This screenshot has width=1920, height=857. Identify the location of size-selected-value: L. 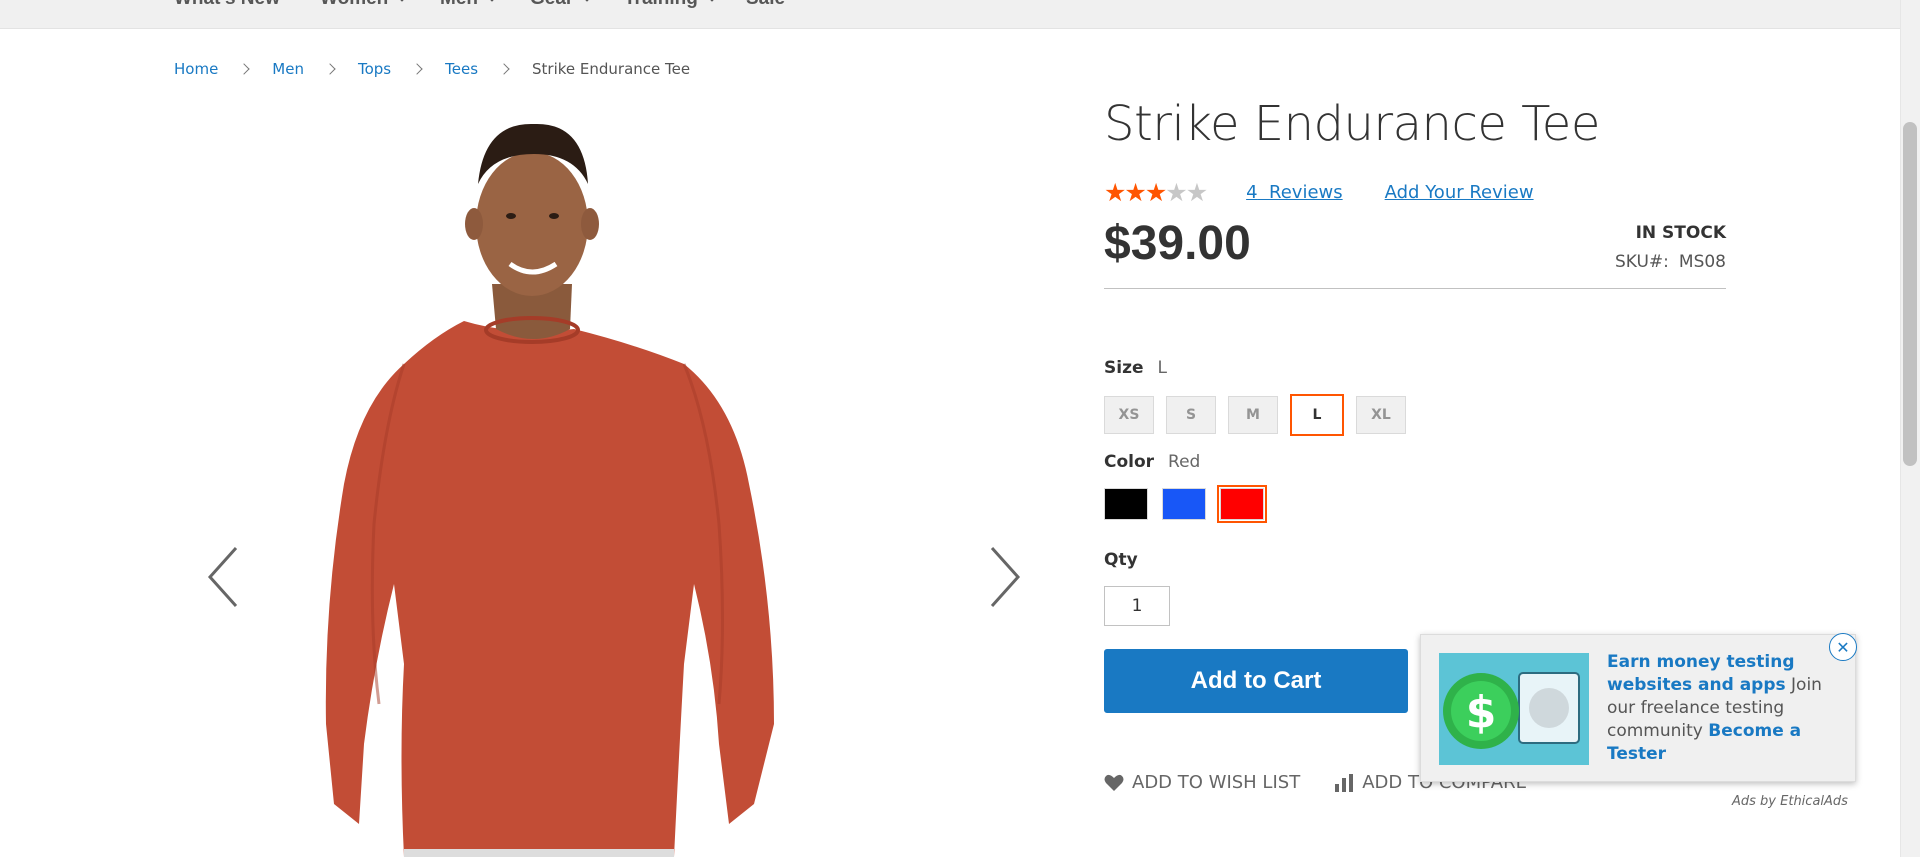
(1162, 368).